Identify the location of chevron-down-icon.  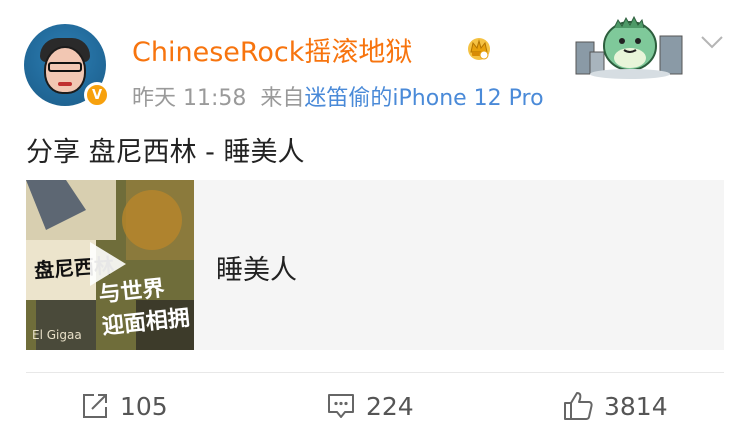
(712, 42).